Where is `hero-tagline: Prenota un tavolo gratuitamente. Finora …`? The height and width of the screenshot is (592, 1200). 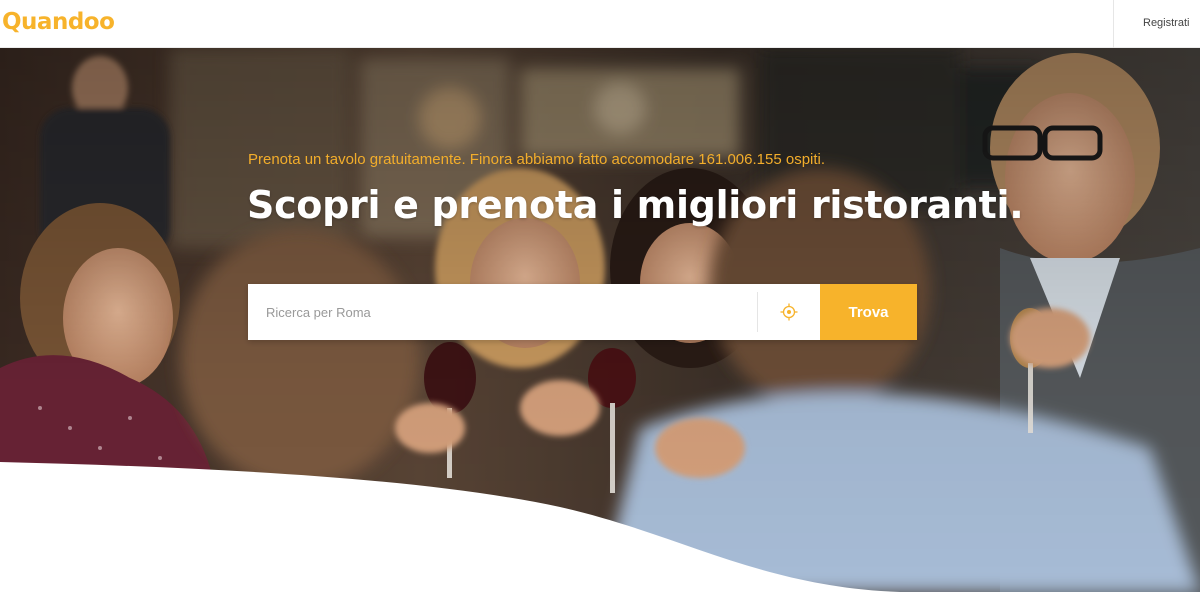
hero-tagline: Prenota un tavolo gratuitamente. Finora … is located at coordinates (537, 159).